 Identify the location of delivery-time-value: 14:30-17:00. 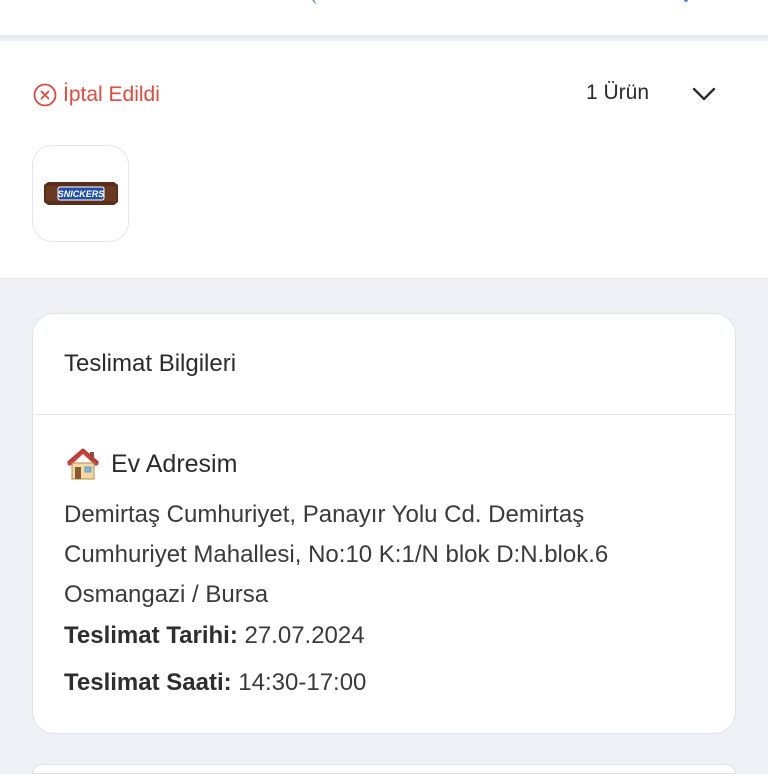
(302, 682).